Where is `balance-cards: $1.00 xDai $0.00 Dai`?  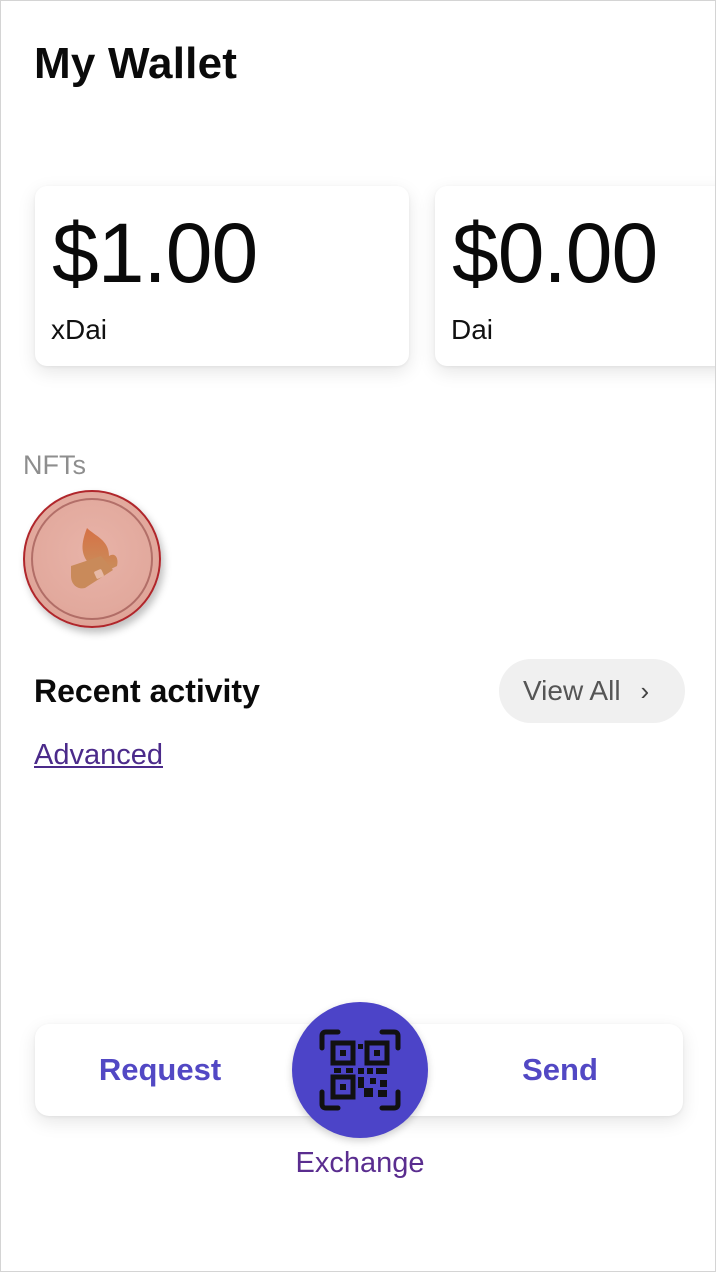 balance-cards: $1.00 xDai $0.00 Dai is located at coordinates (358, 281).